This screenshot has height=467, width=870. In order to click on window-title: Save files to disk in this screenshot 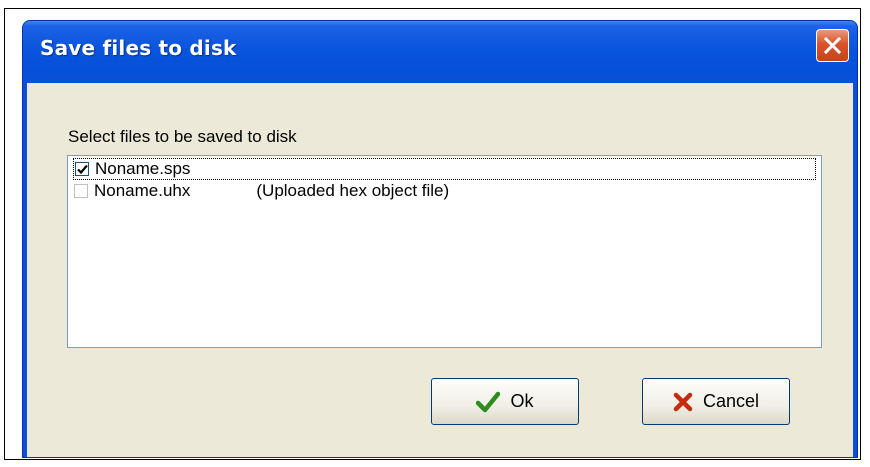, I will do `click(138, 48)`.